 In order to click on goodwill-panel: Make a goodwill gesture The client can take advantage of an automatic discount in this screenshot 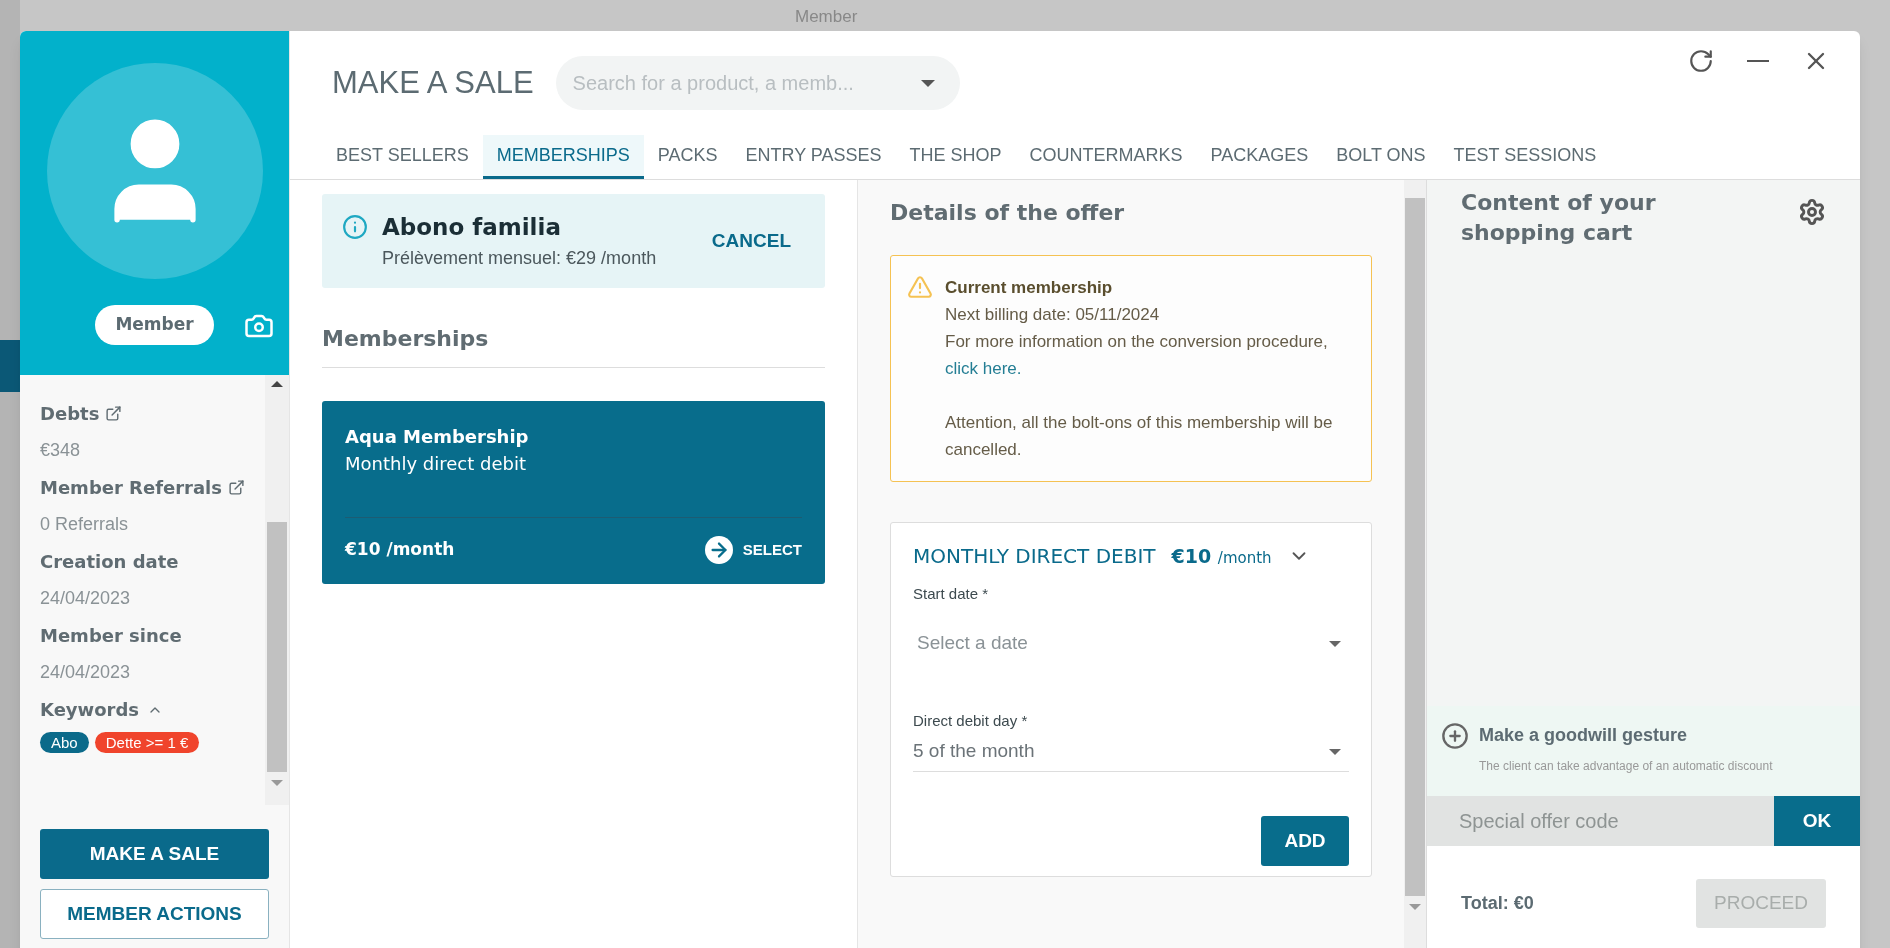, I will do `click(1643, 751)`.